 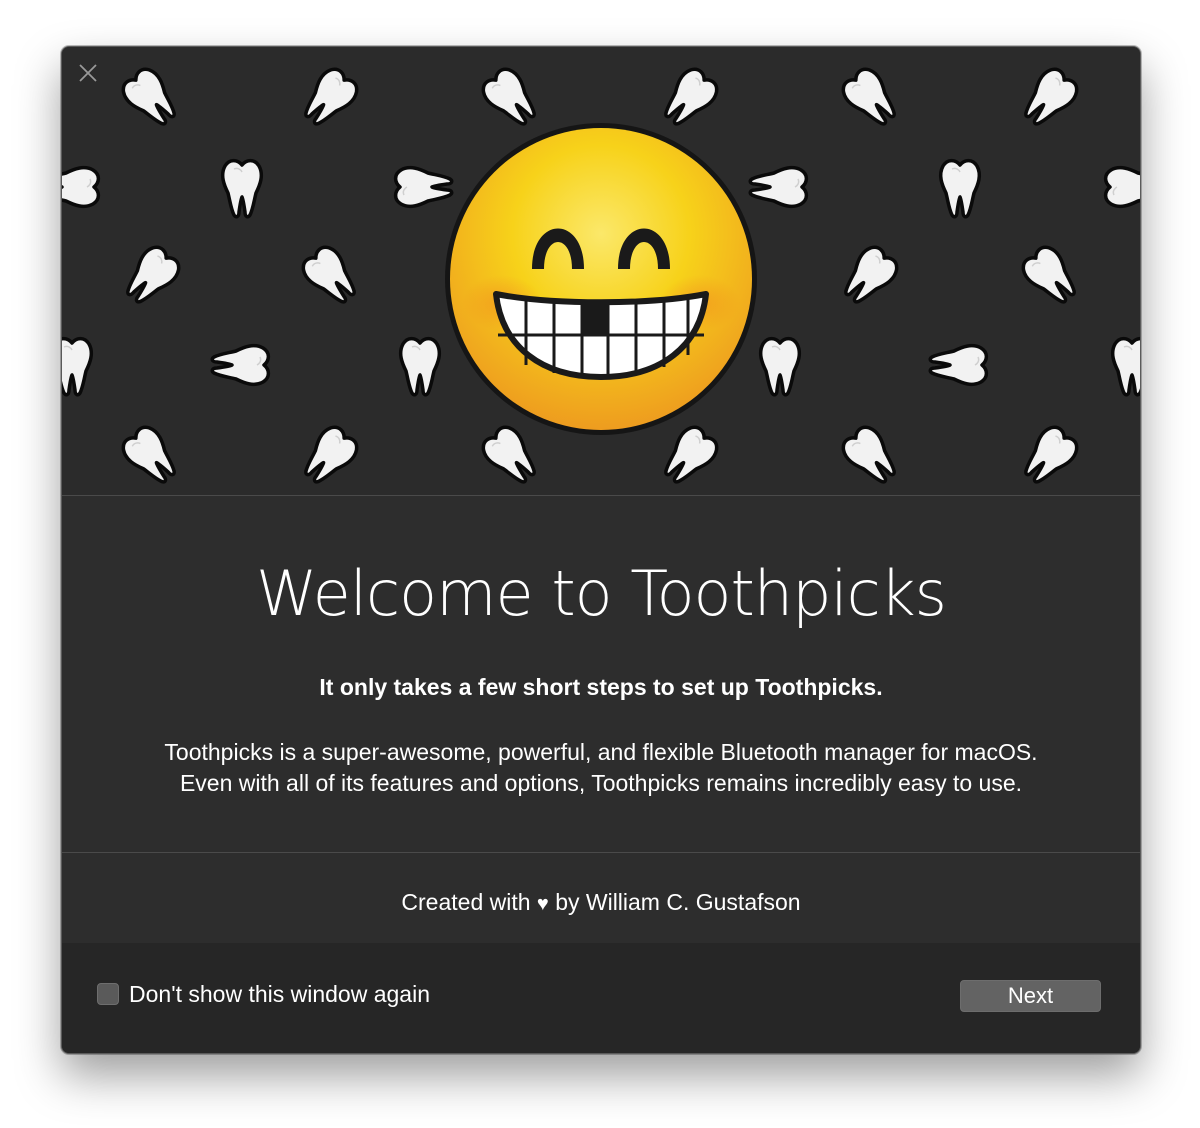 What do you see at coordinates (601, 998) in the screenshot?
I see `footer-bar: Don't show this window again Next` at bounding box center [601, 998].